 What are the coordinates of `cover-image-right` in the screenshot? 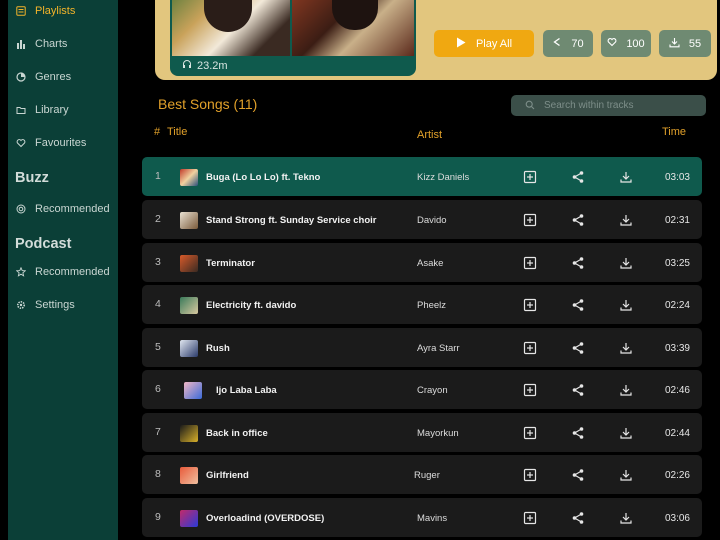 It's located at (353, 28).